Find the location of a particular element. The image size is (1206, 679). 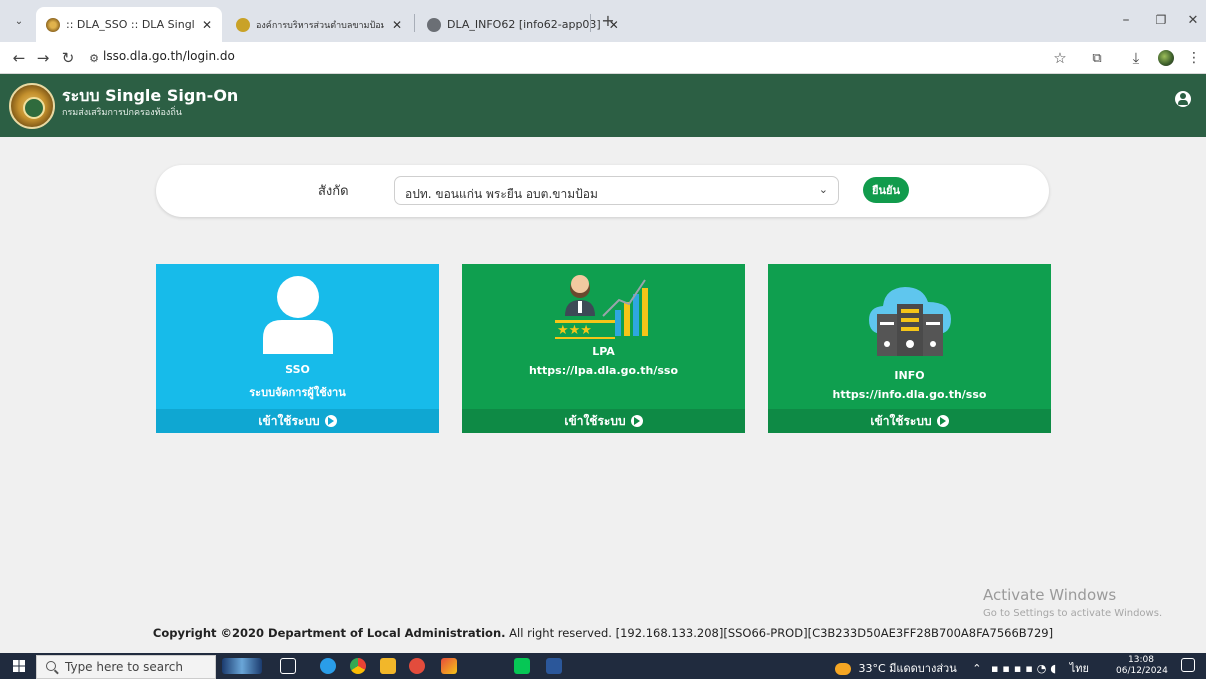

card-subtitle: https://info.dla.go.th/sso is located at coordinates (909, 394).